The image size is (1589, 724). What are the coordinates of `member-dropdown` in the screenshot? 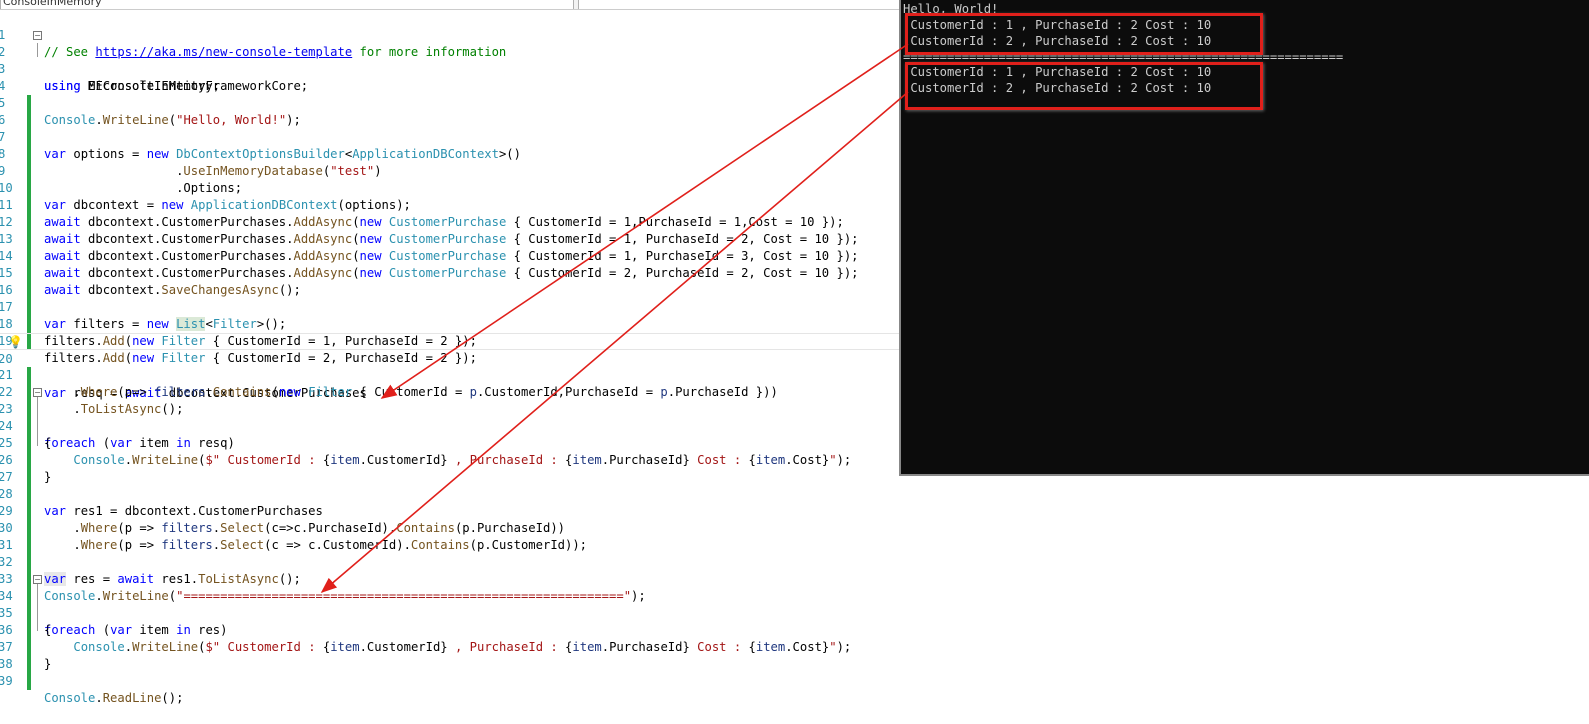 It's located at (739, 4).